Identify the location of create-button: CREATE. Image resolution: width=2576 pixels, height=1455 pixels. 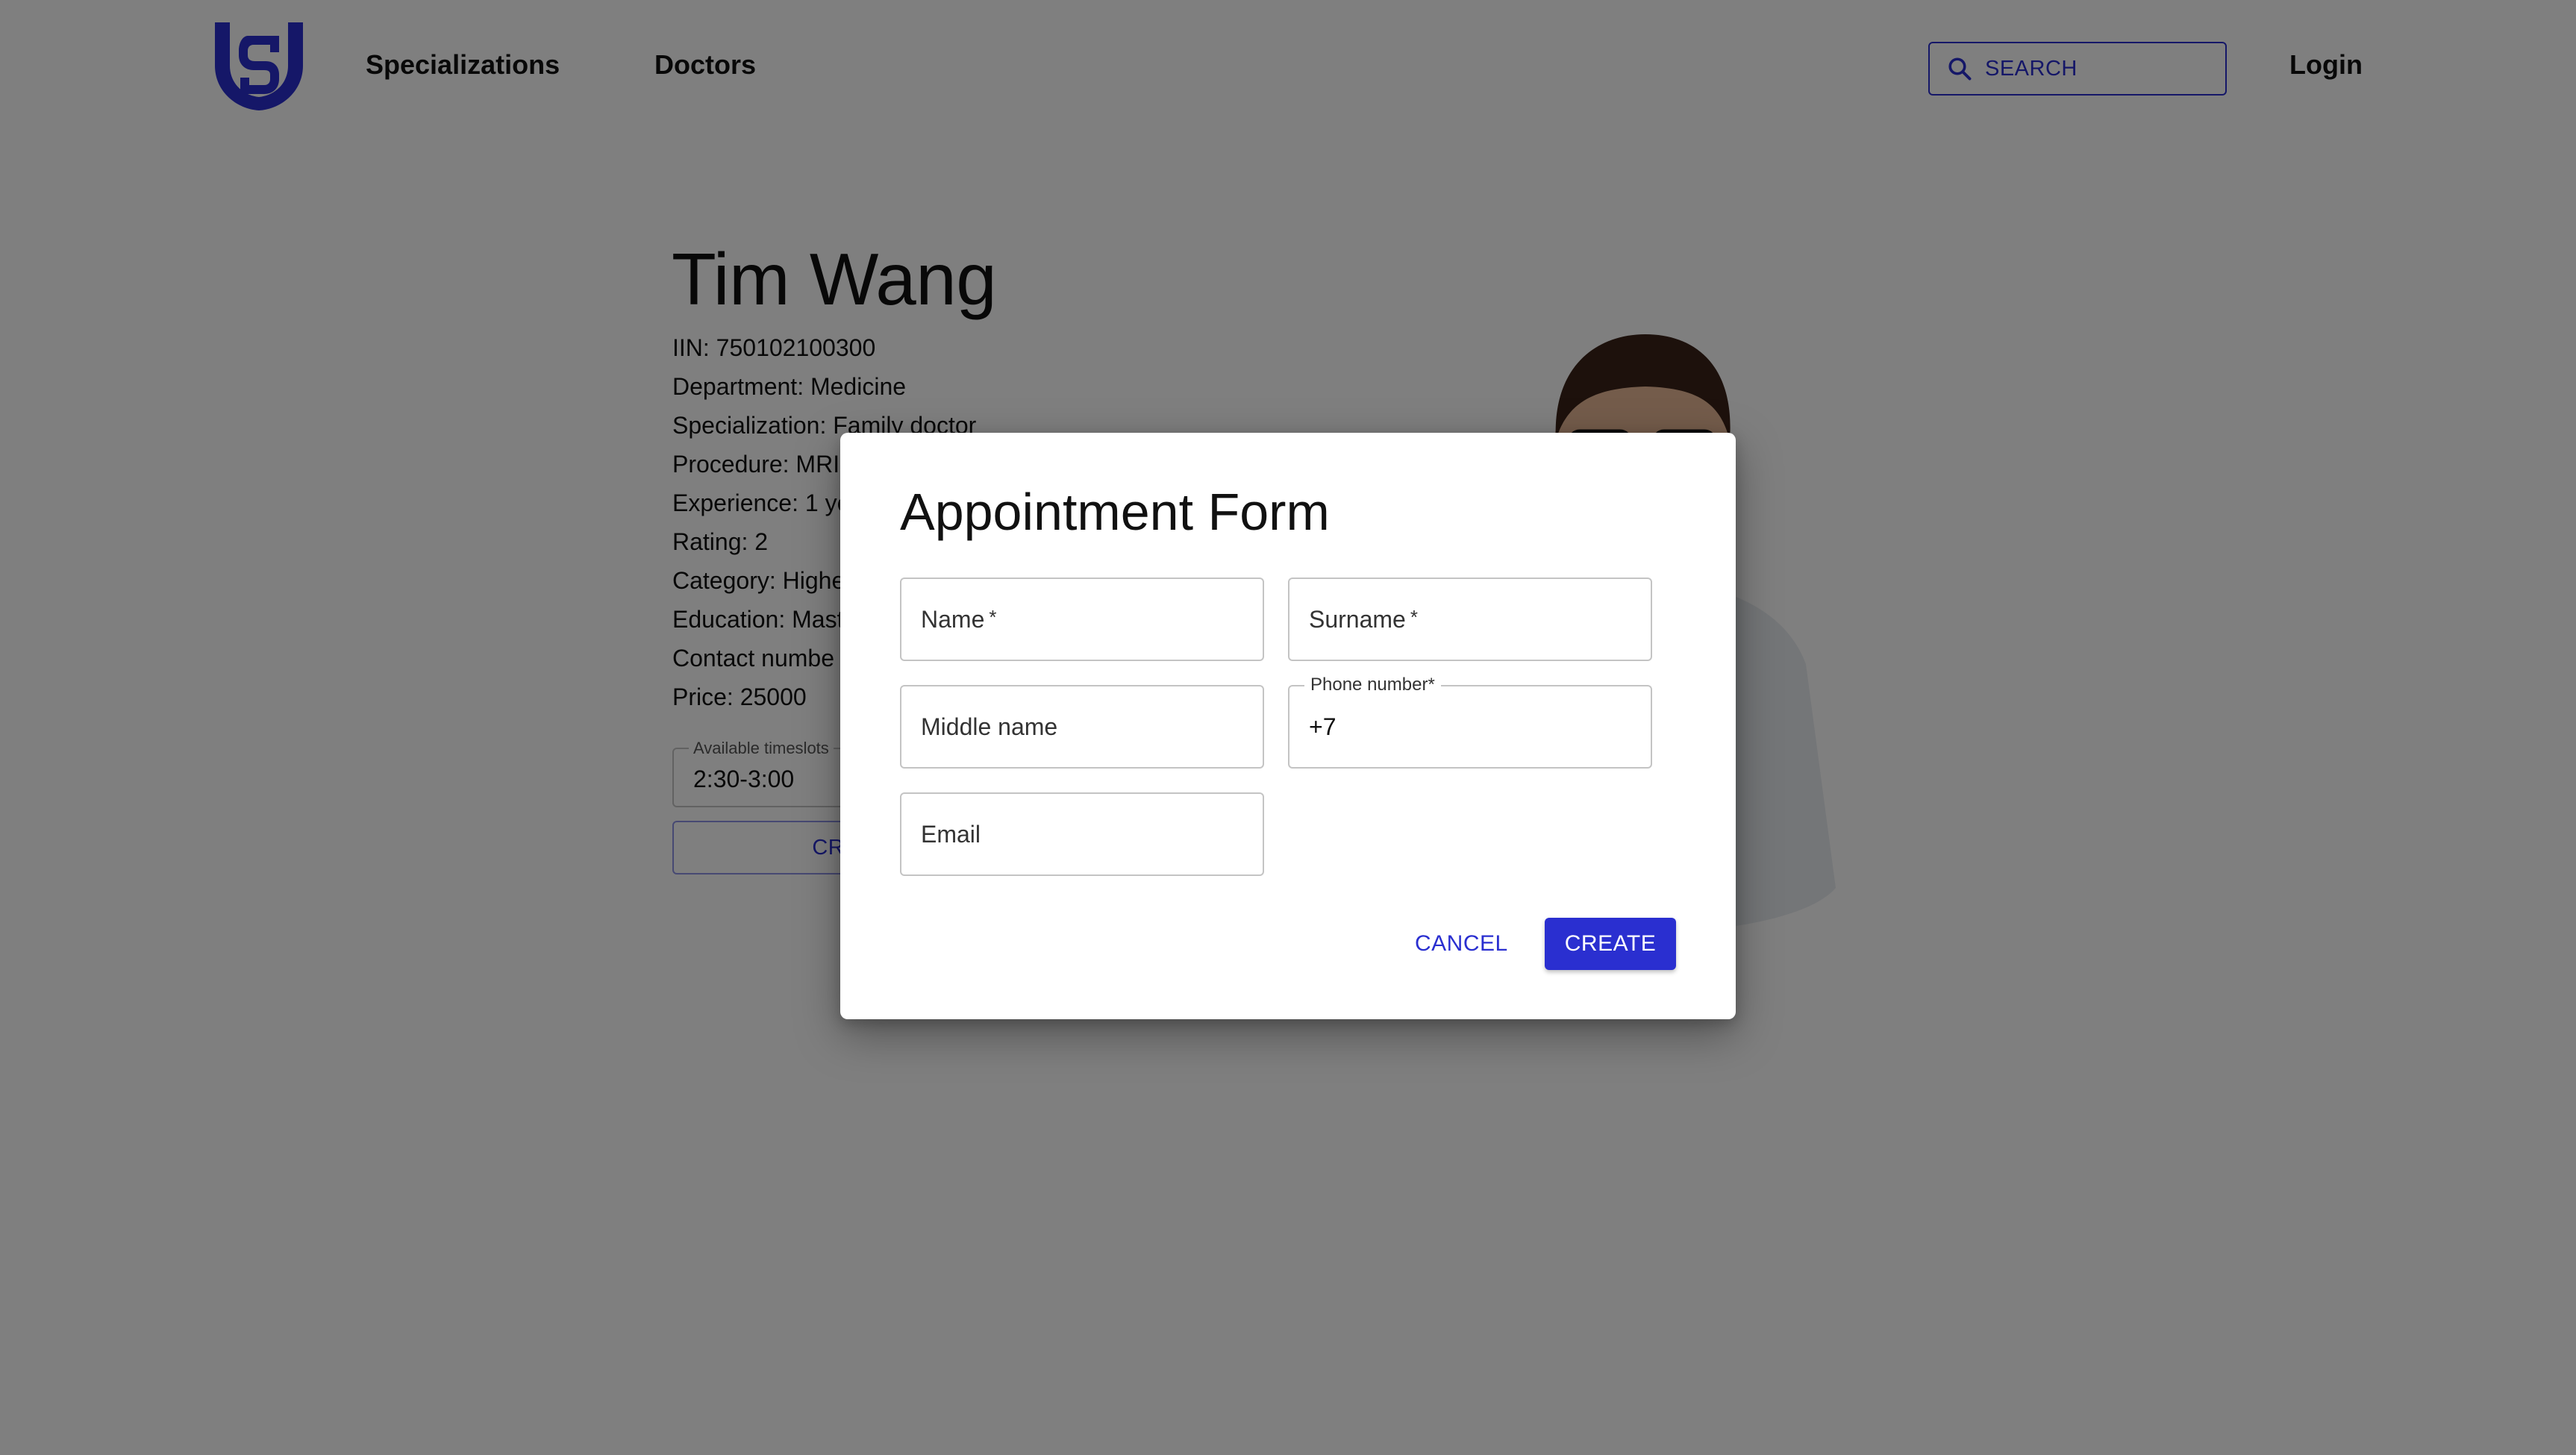
(1610, 944).